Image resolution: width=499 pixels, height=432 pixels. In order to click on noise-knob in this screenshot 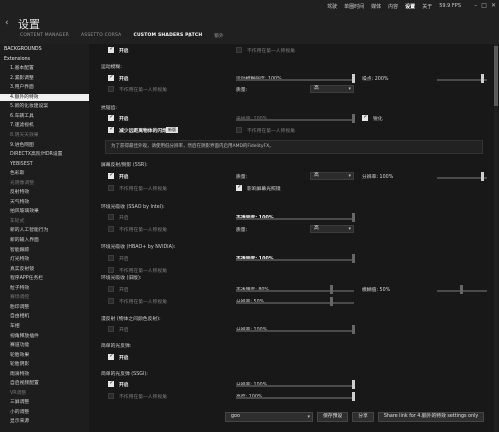, I will do `click(482, 78)`.